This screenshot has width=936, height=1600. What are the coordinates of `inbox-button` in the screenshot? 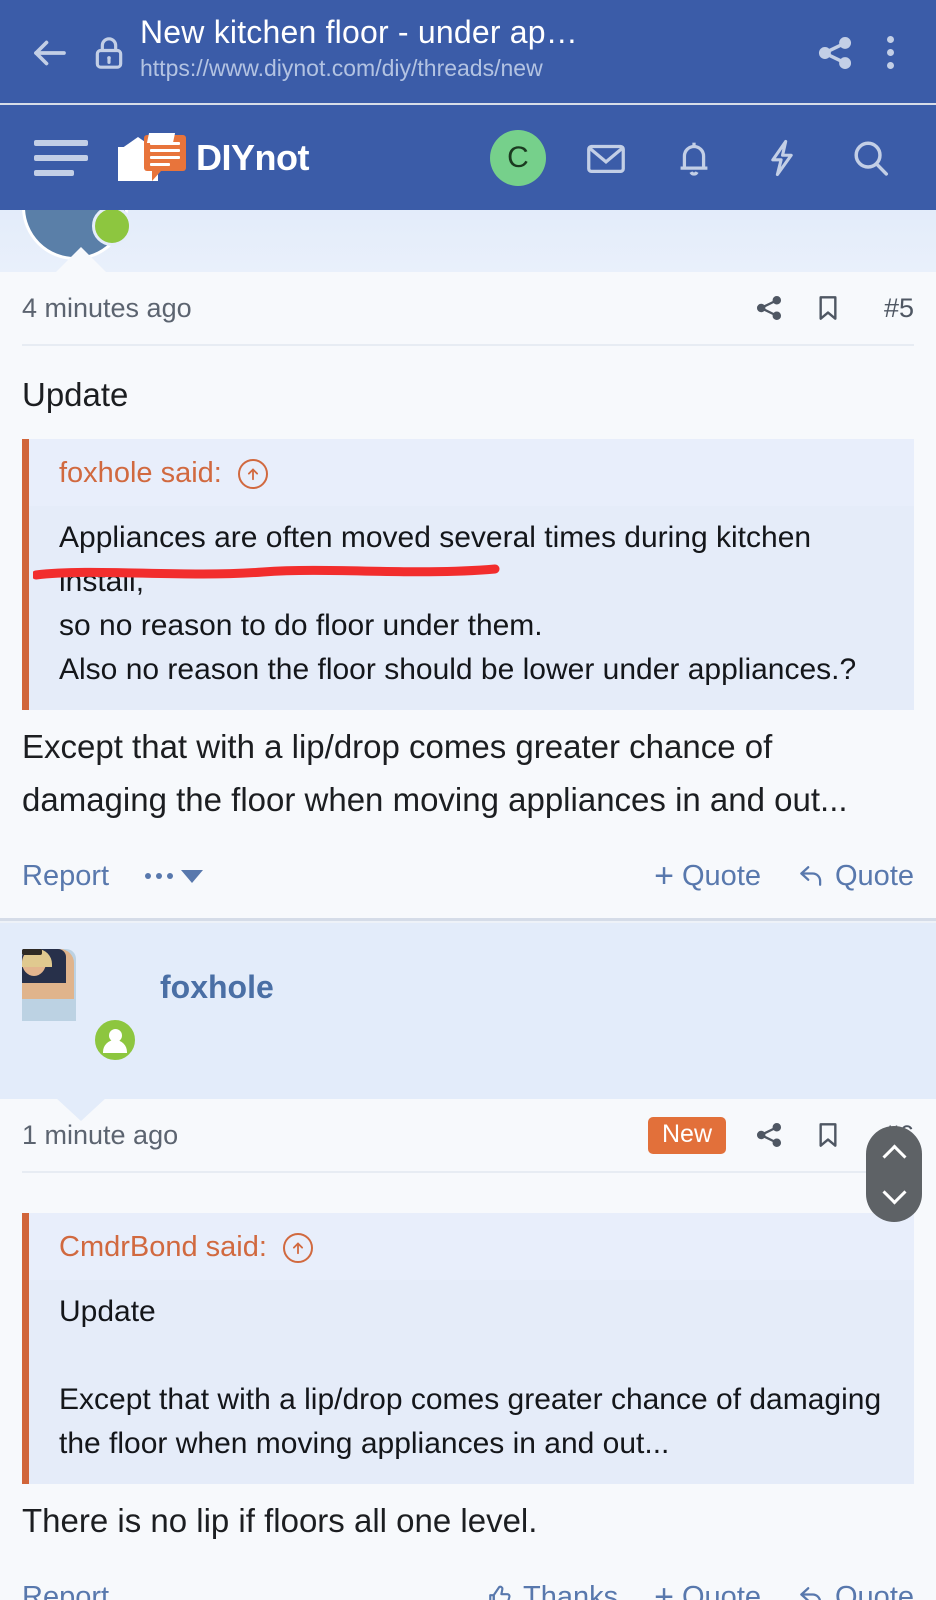 It's located at (606, 157).